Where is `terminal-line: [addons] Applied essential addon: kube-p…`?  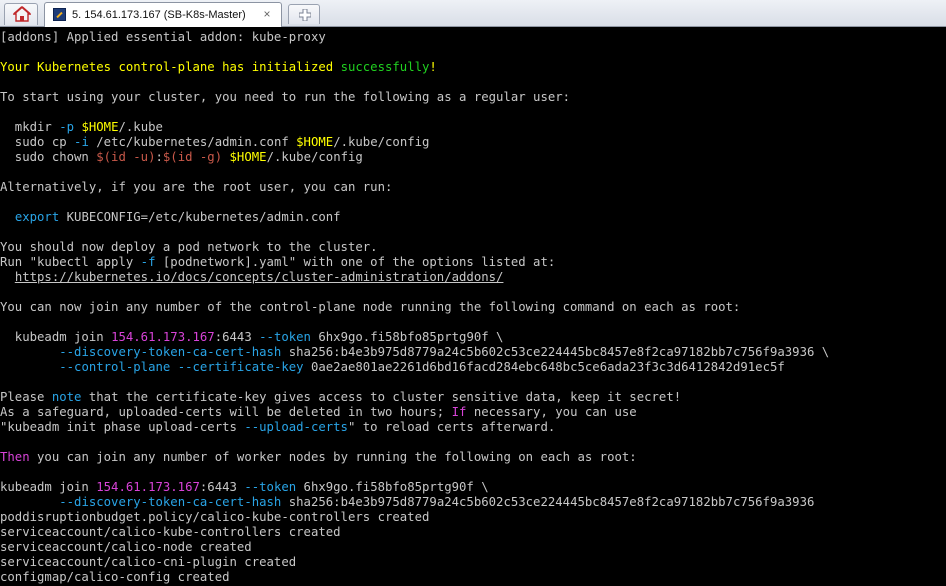
terminal-line: [addons] Applied essential addon: kube-p… is located at coordinates (473, 37).